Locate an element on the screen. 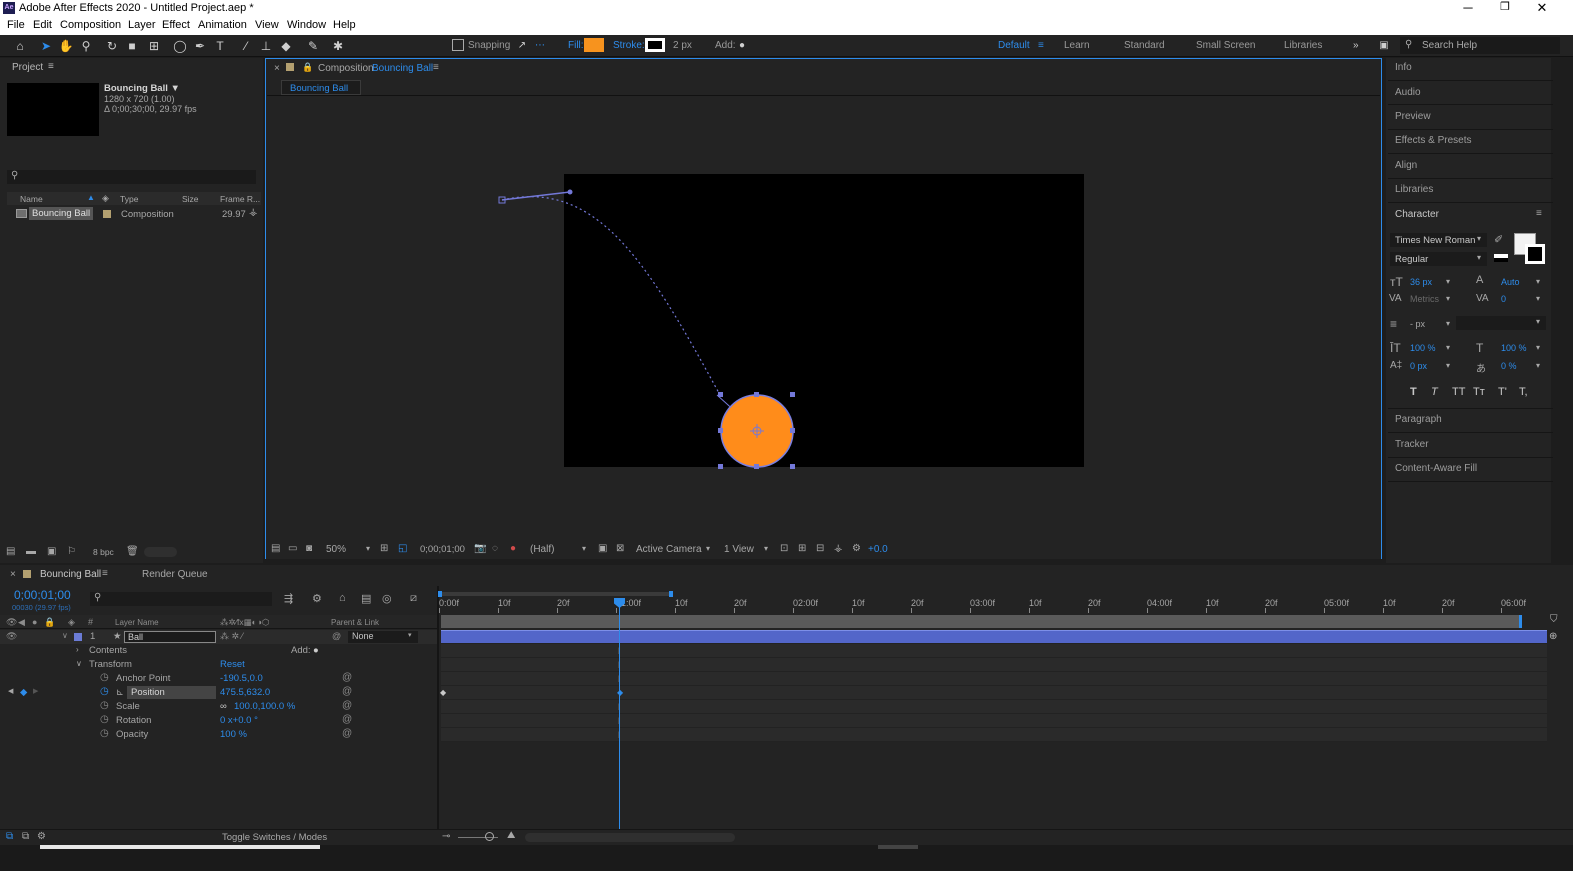 This screenshot has width=1573, height=871. type-tool-icon: T is located at coordinates (220, 46).